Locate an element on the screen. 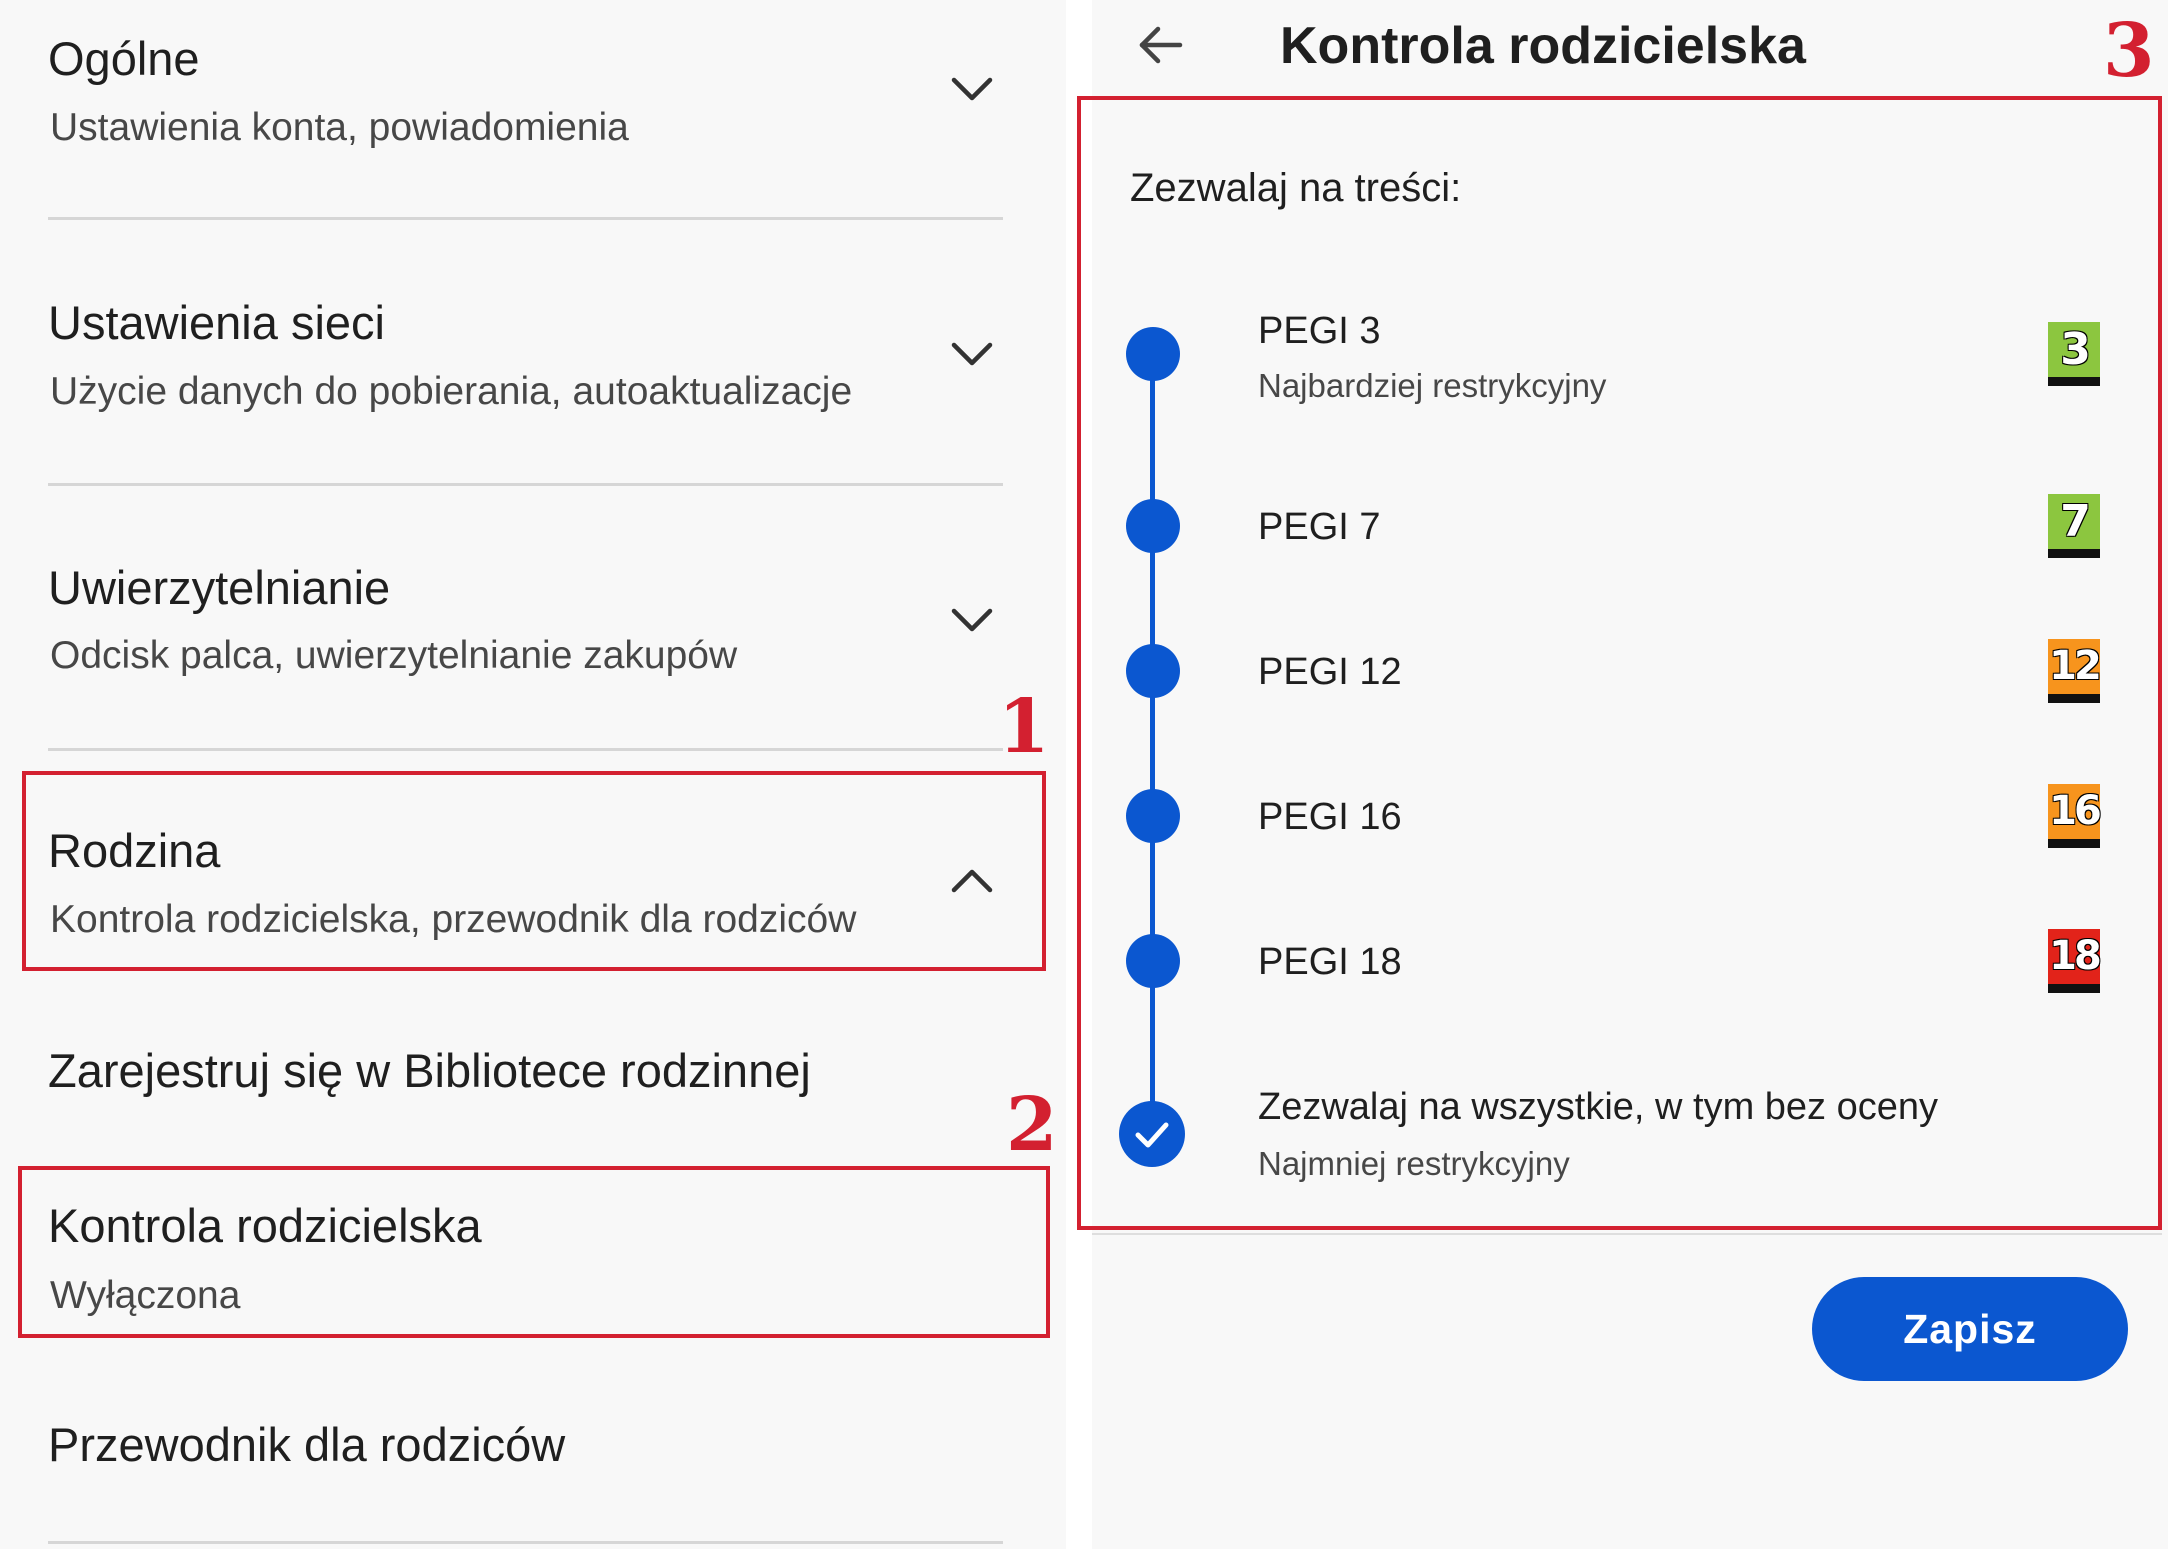 This screenshot has height=1549, width=2168. annotation-number-3: 3 is located at coordinates (2129, 51).